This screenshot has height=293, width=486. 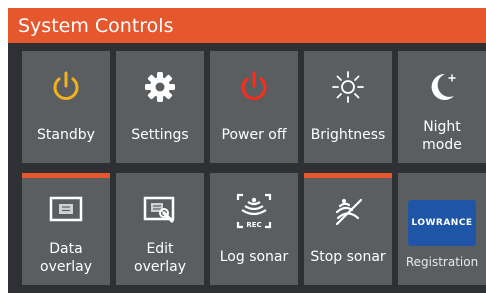 What do you see at coordinates (66, 211) in the screenshot?
I see `data-overlay-icon` at bounding box center [66, 211].